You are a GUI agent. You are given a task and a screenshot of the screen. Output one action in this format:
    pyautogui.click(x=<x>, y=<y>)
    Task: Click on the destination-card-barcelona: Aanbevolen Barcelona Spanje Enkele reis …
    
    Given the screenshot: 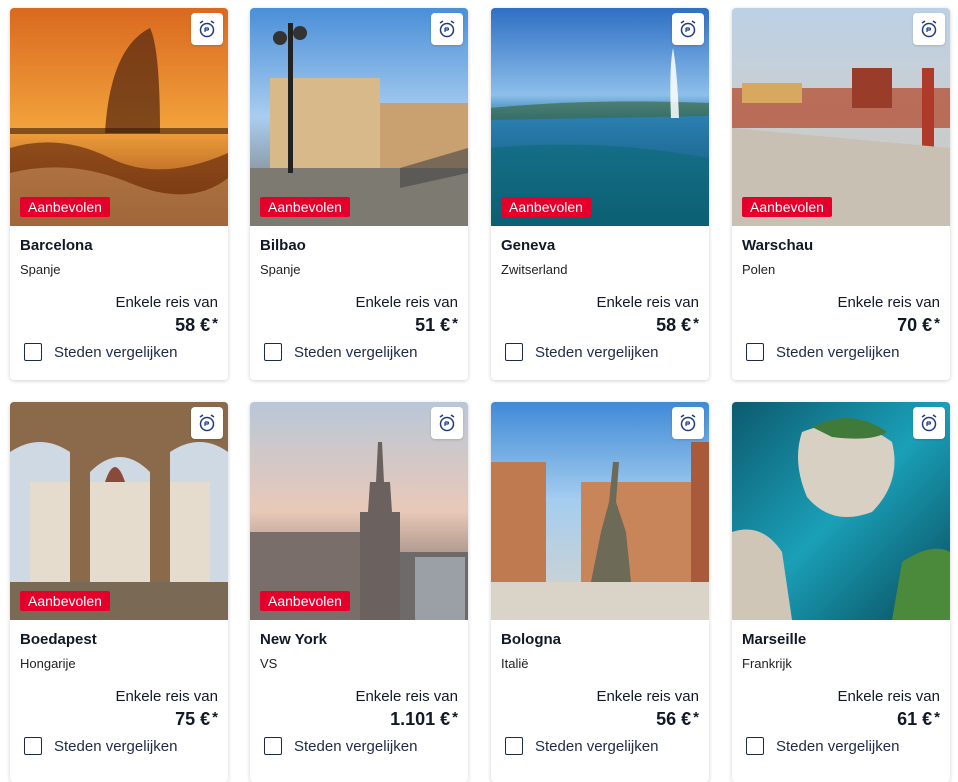 What is the action you would take?
    pyautogui.click(x=119, y=194)
    